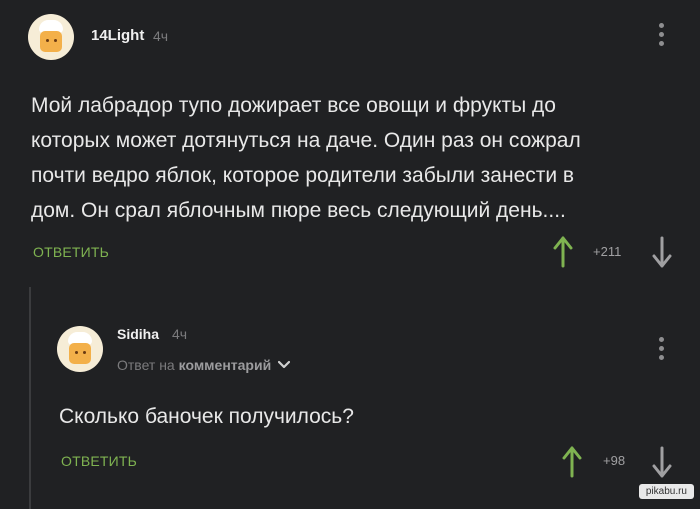  I want to click on chevron-down-icon, so click(284, 365).